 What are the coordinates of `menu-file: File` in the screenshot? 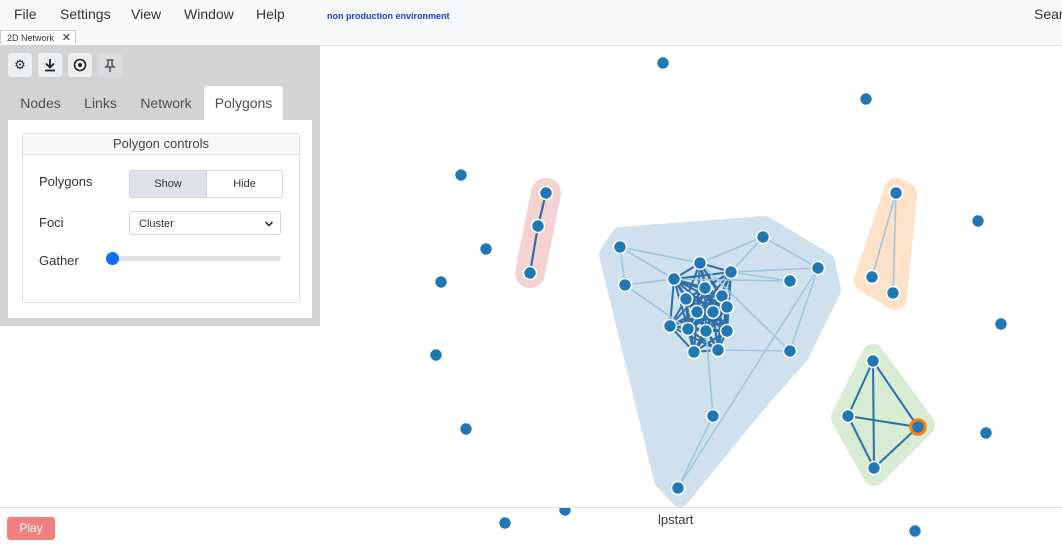 It's located at (25, 14).